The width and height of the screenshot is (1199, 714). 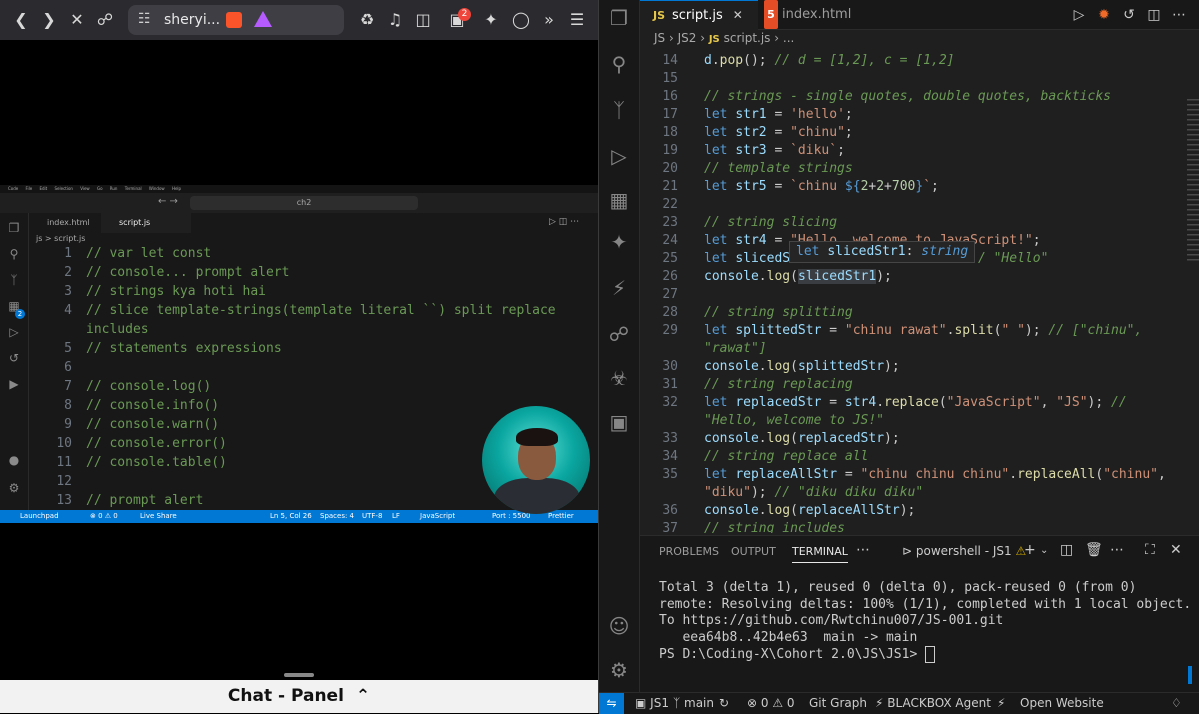 I want to click on inner-nav-icon: ← →, so click(x=168, y=201).